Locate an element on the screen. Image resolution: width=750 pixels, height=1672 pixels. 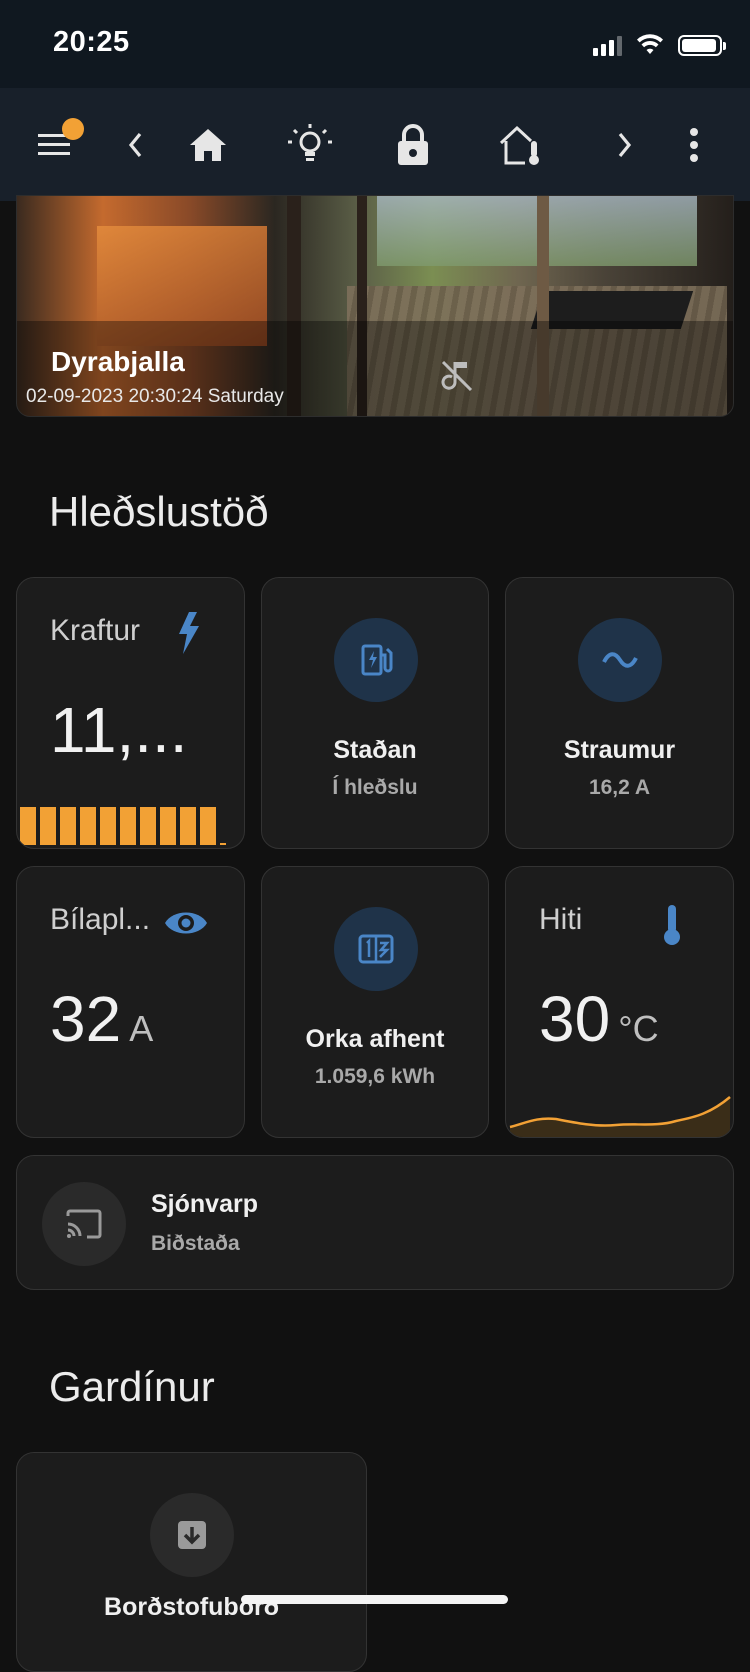
curtain-cover-tile: Borðstofuborð is located at coordinates (191, 1562).